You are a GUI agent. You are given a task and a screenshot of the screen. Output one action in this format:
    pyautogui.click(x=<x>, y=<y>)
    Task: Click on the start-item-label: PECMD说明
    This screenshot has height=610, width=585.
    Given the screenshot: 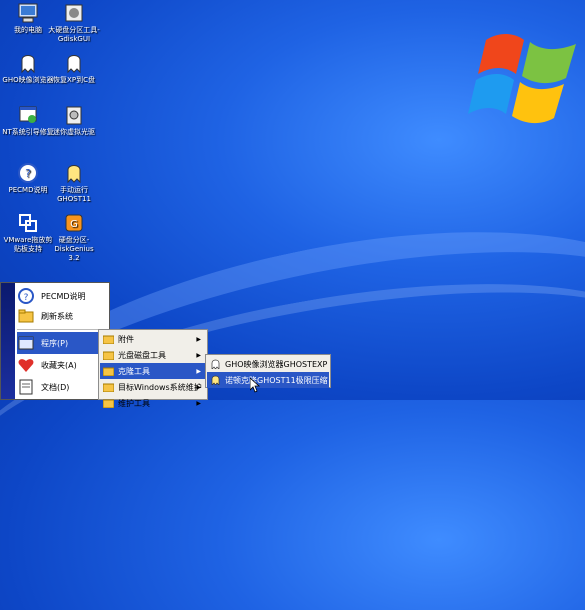 What is the action you would take?
    pyautogui.click(x=63, y=296)
    